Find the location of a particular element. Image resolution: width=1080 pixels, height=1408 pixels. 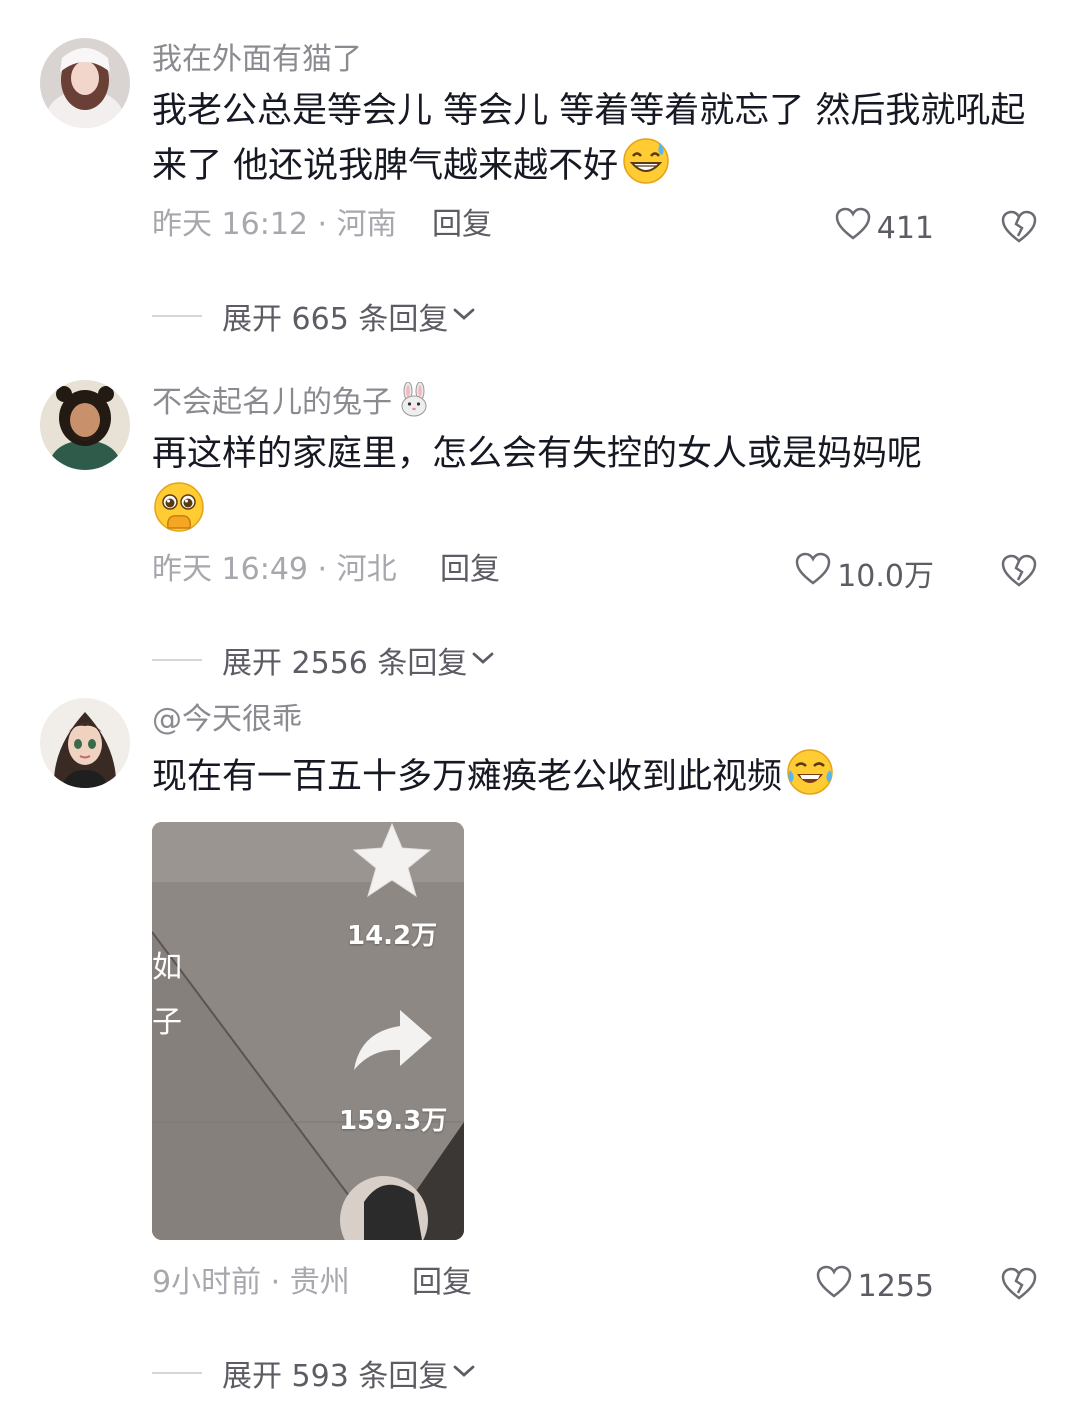

rabbit-face-emoji is located at coordinates (414, 405).